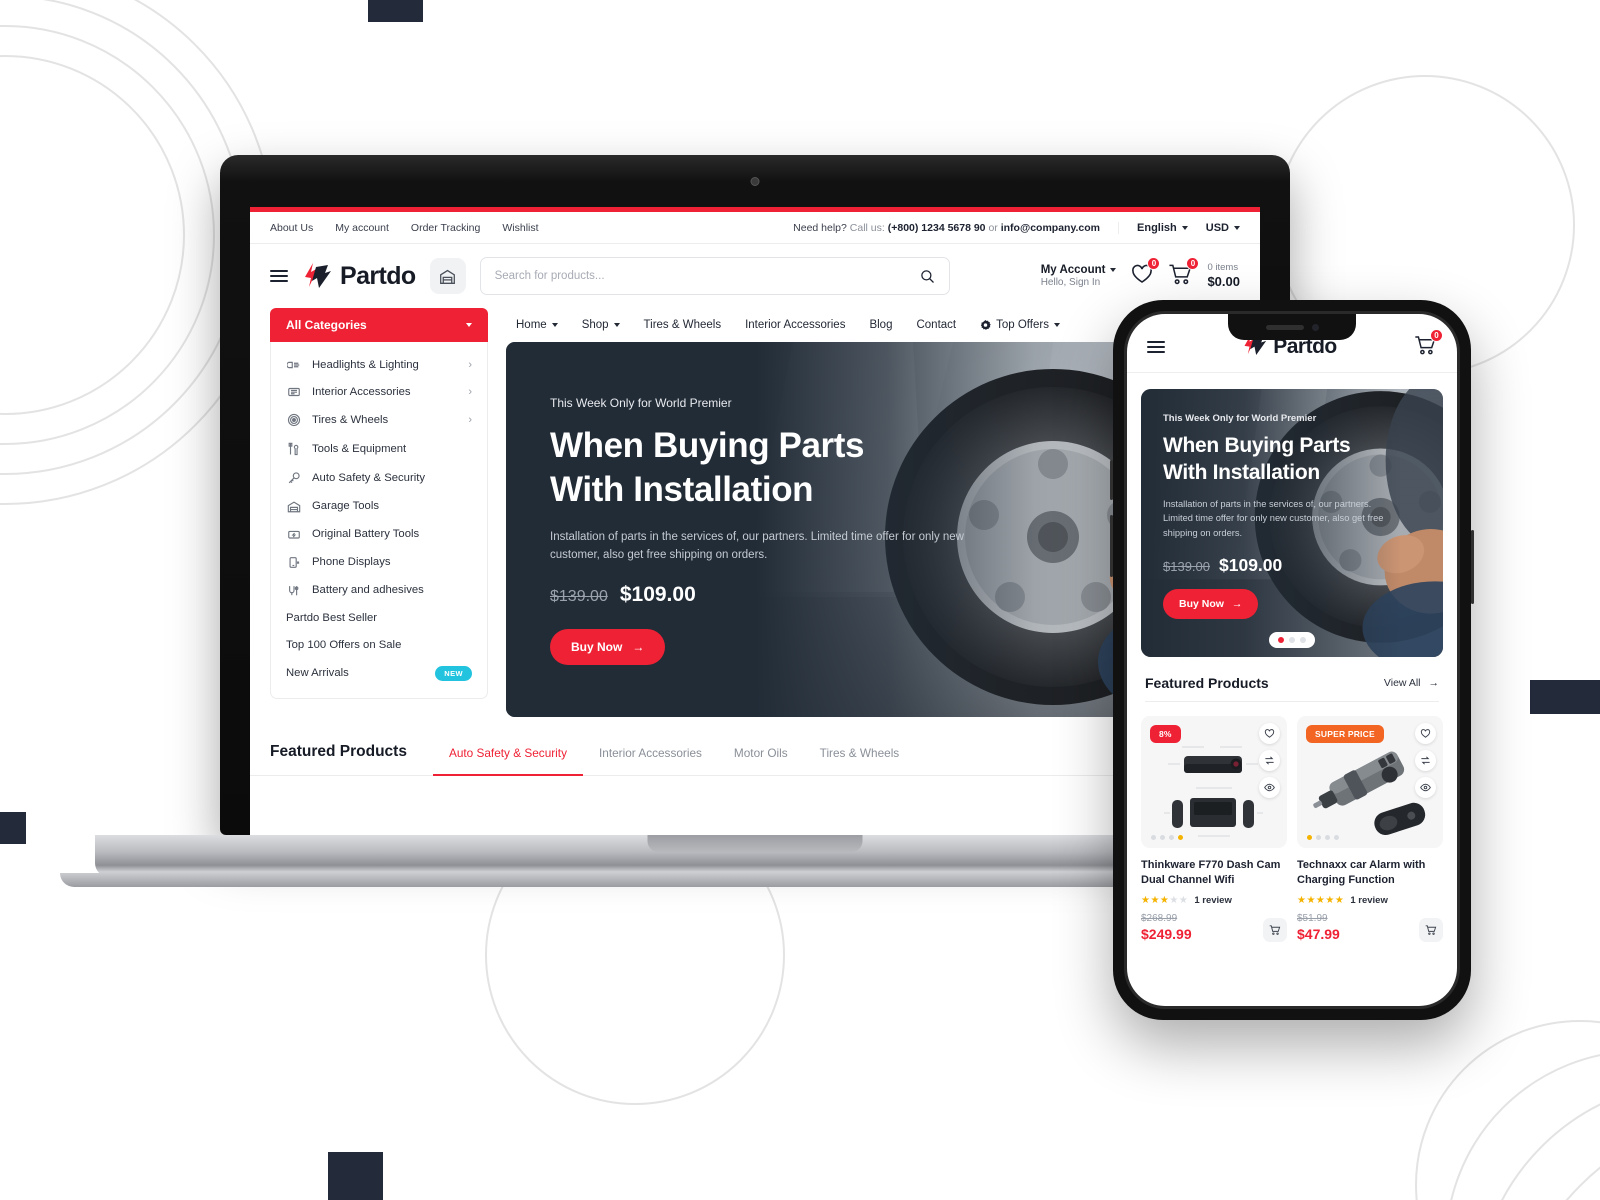 This screenshot has height=1200, width=1600. Describe the element at coordinates (355, 1176) in the screenshot. I see `decor-square-bottom` at that location.